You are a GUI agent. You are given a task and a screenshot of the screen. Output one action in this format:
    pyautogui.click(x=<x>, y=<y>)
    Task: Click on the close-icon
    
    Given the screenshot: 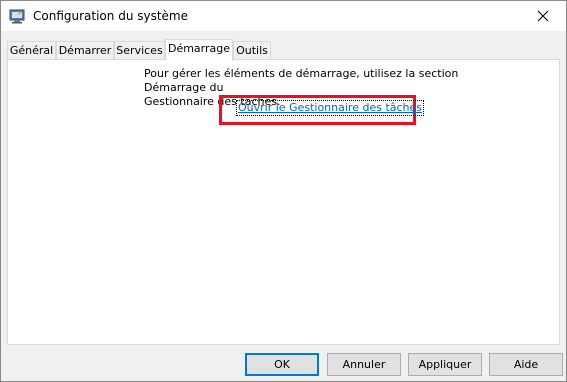 What is the action you would take?
    pyautogui.click(x=543, y=16)
    